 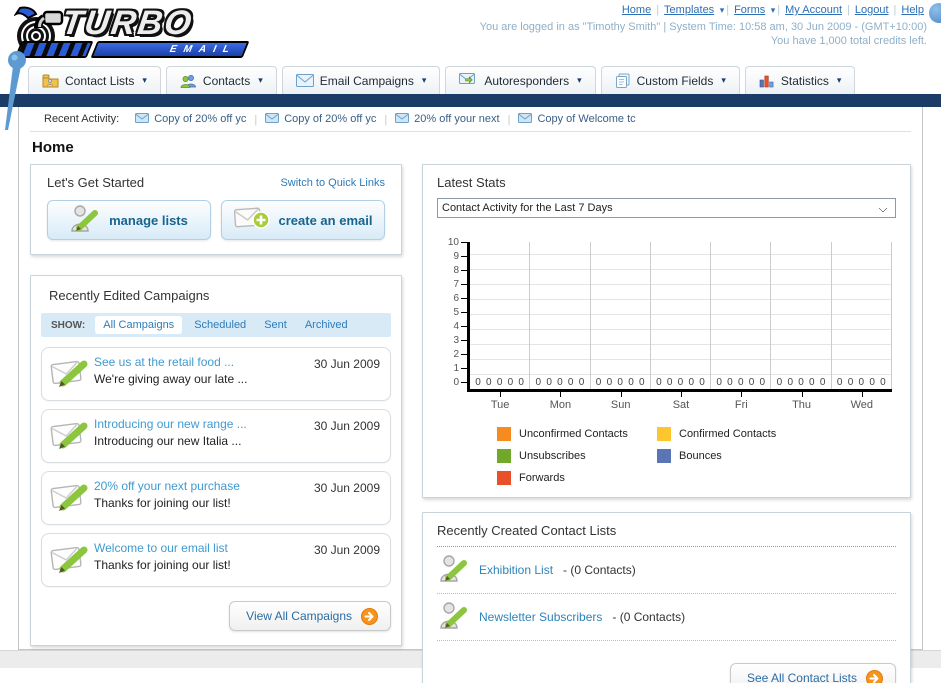 I want to click on x-axis-label-wed: Wed, so click(x=862, y=401).